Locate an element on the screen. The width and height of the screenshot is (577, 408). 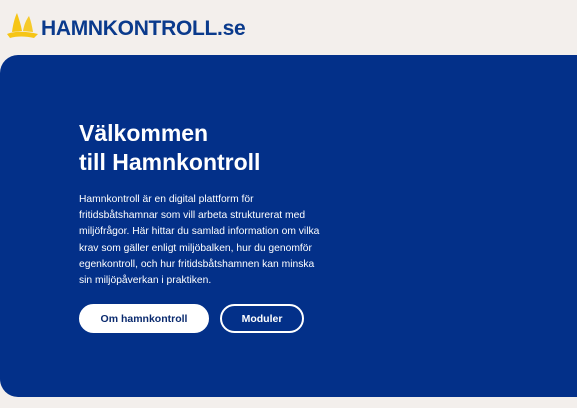
sailboat-icon is located at coordinates (22, 25).